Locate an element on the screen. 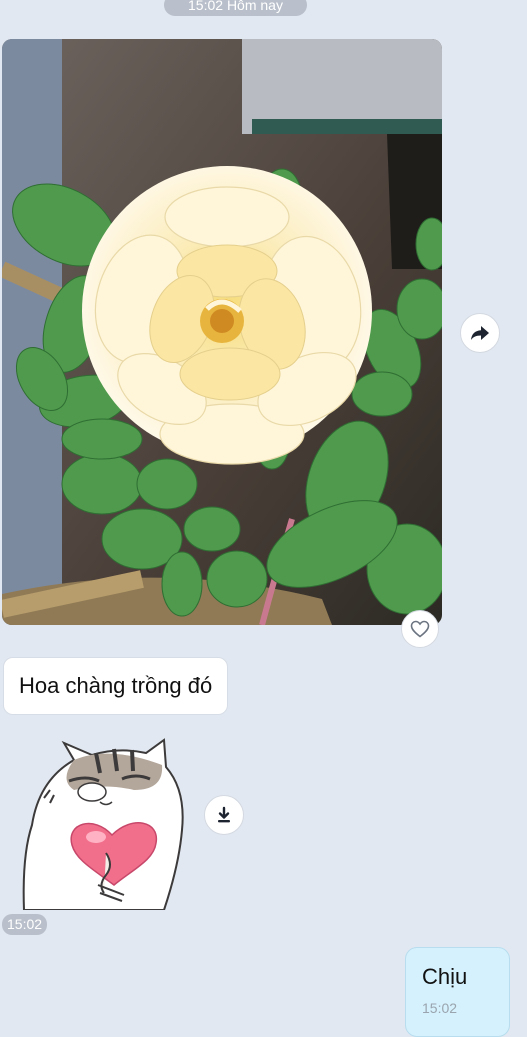  sticker-timestamp: 15:02 is located at coordinates (25, 924).